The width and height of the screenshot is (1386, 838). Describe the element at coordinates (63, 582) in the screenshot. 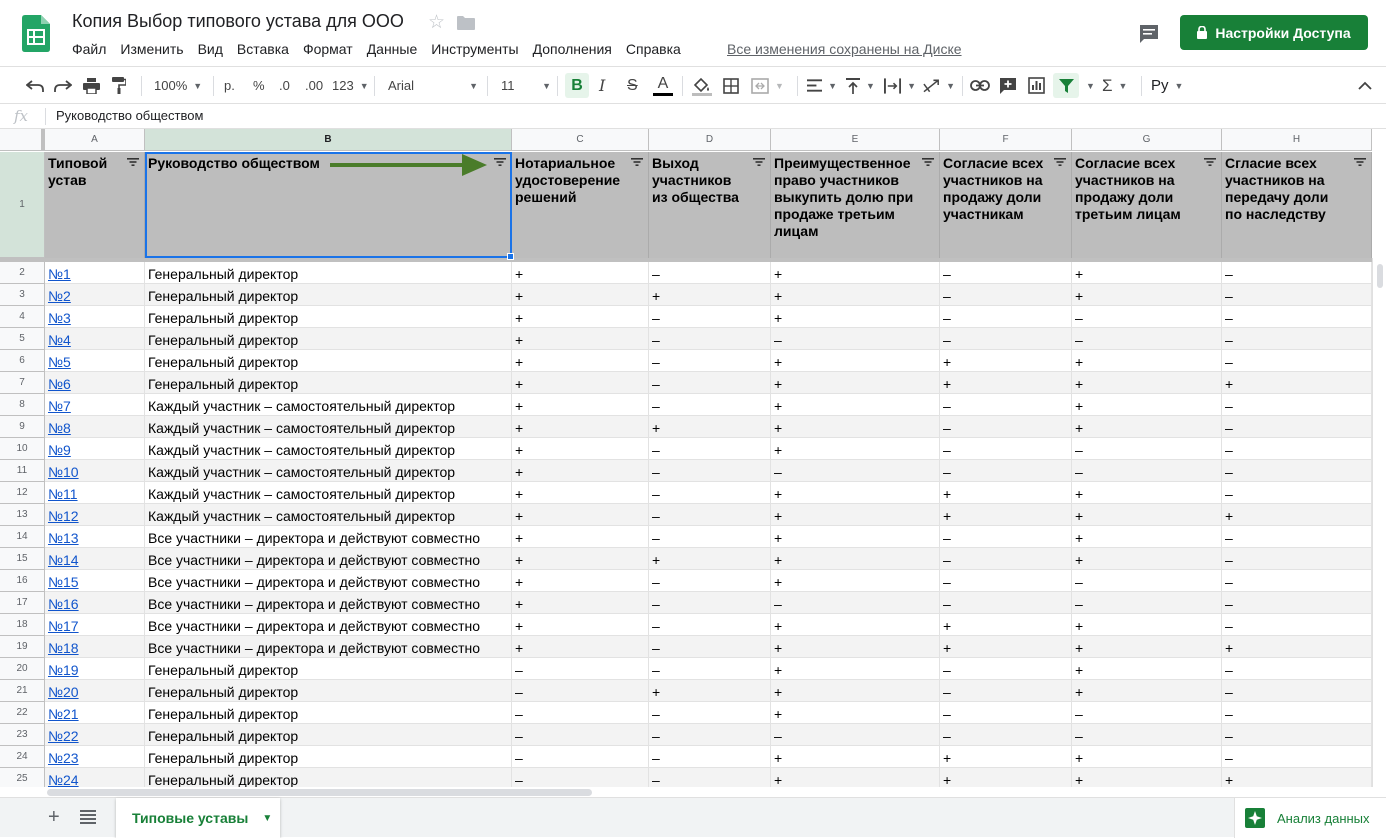

I see `charter-link: №15` at that location.